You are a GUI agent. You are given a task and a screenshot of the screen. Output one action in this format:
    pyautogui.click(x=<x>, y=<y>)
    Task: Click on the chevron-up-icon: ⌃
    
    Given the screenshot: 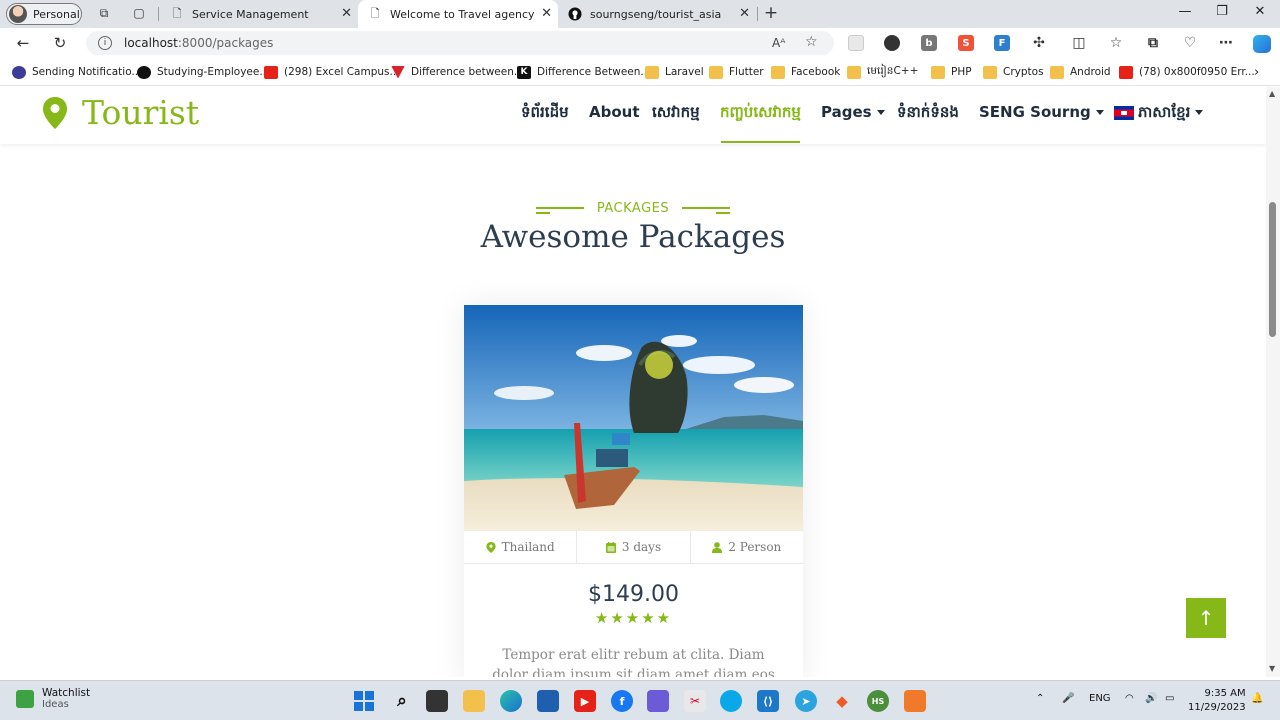 What is the action you would take?
    pyautogui.click(x=1040, y=698)
    